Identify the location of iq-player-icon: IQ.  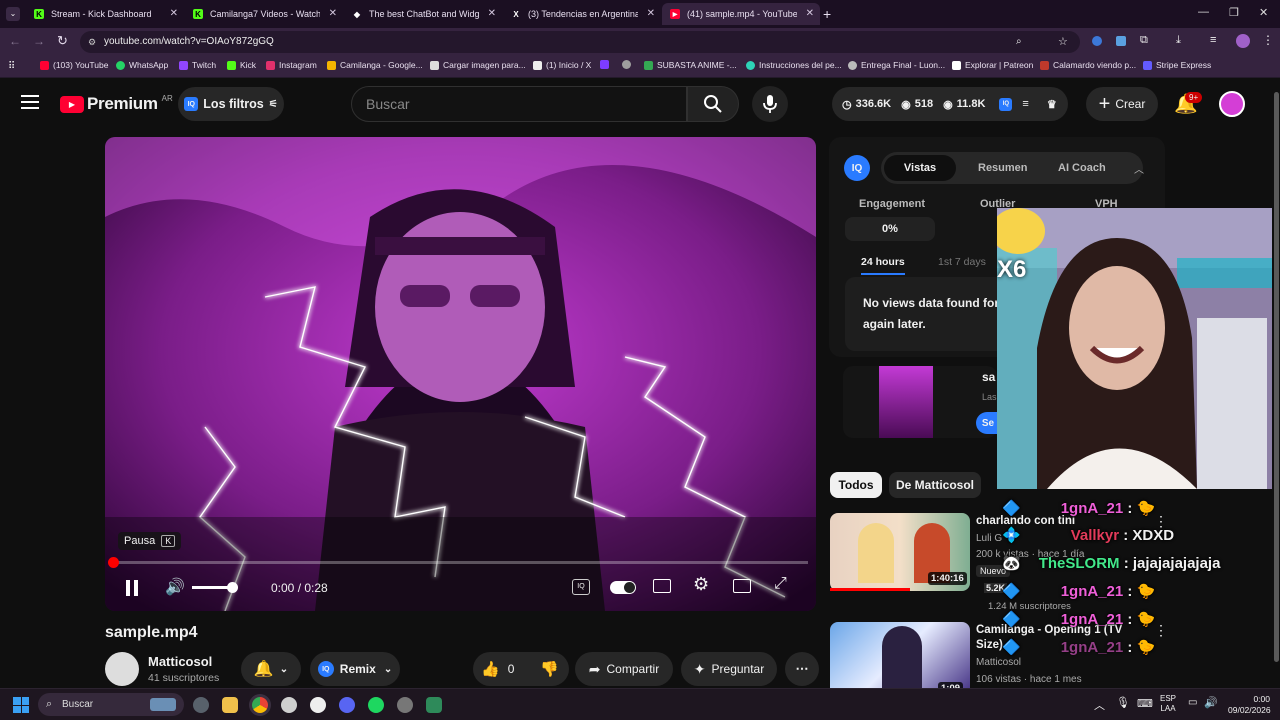
(581, 587).